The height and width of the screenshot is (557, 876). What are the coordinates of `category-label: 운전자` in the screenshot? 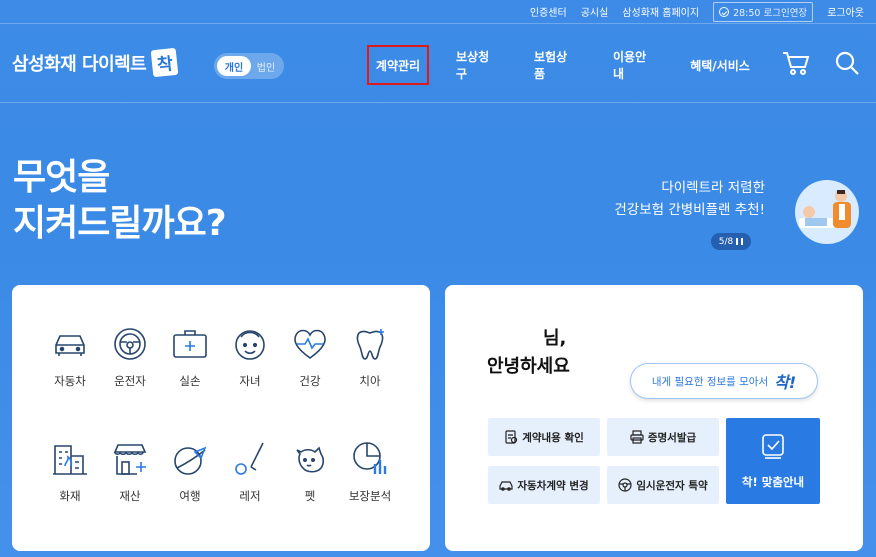 It's located at (130, 381).